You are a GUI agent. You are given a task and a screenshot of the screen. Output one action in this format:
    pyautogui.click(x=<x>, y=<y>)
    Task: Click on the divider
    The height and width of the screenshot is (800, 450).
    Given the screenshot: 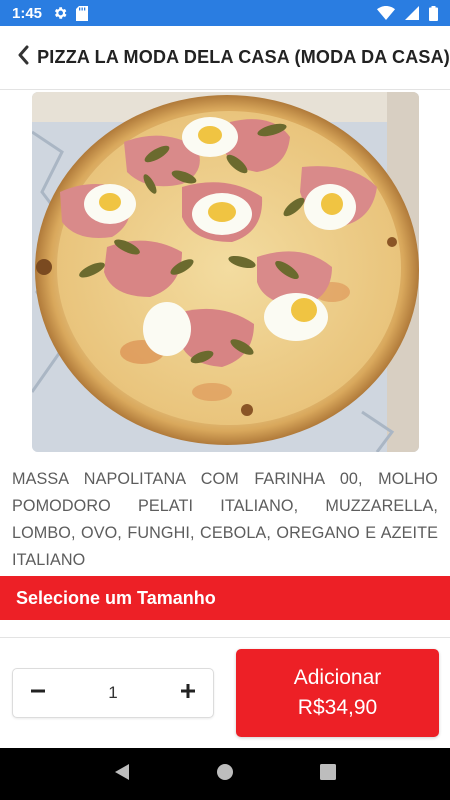 What is the action you would take?
    pyautogui.click(x=225, y=637)
    